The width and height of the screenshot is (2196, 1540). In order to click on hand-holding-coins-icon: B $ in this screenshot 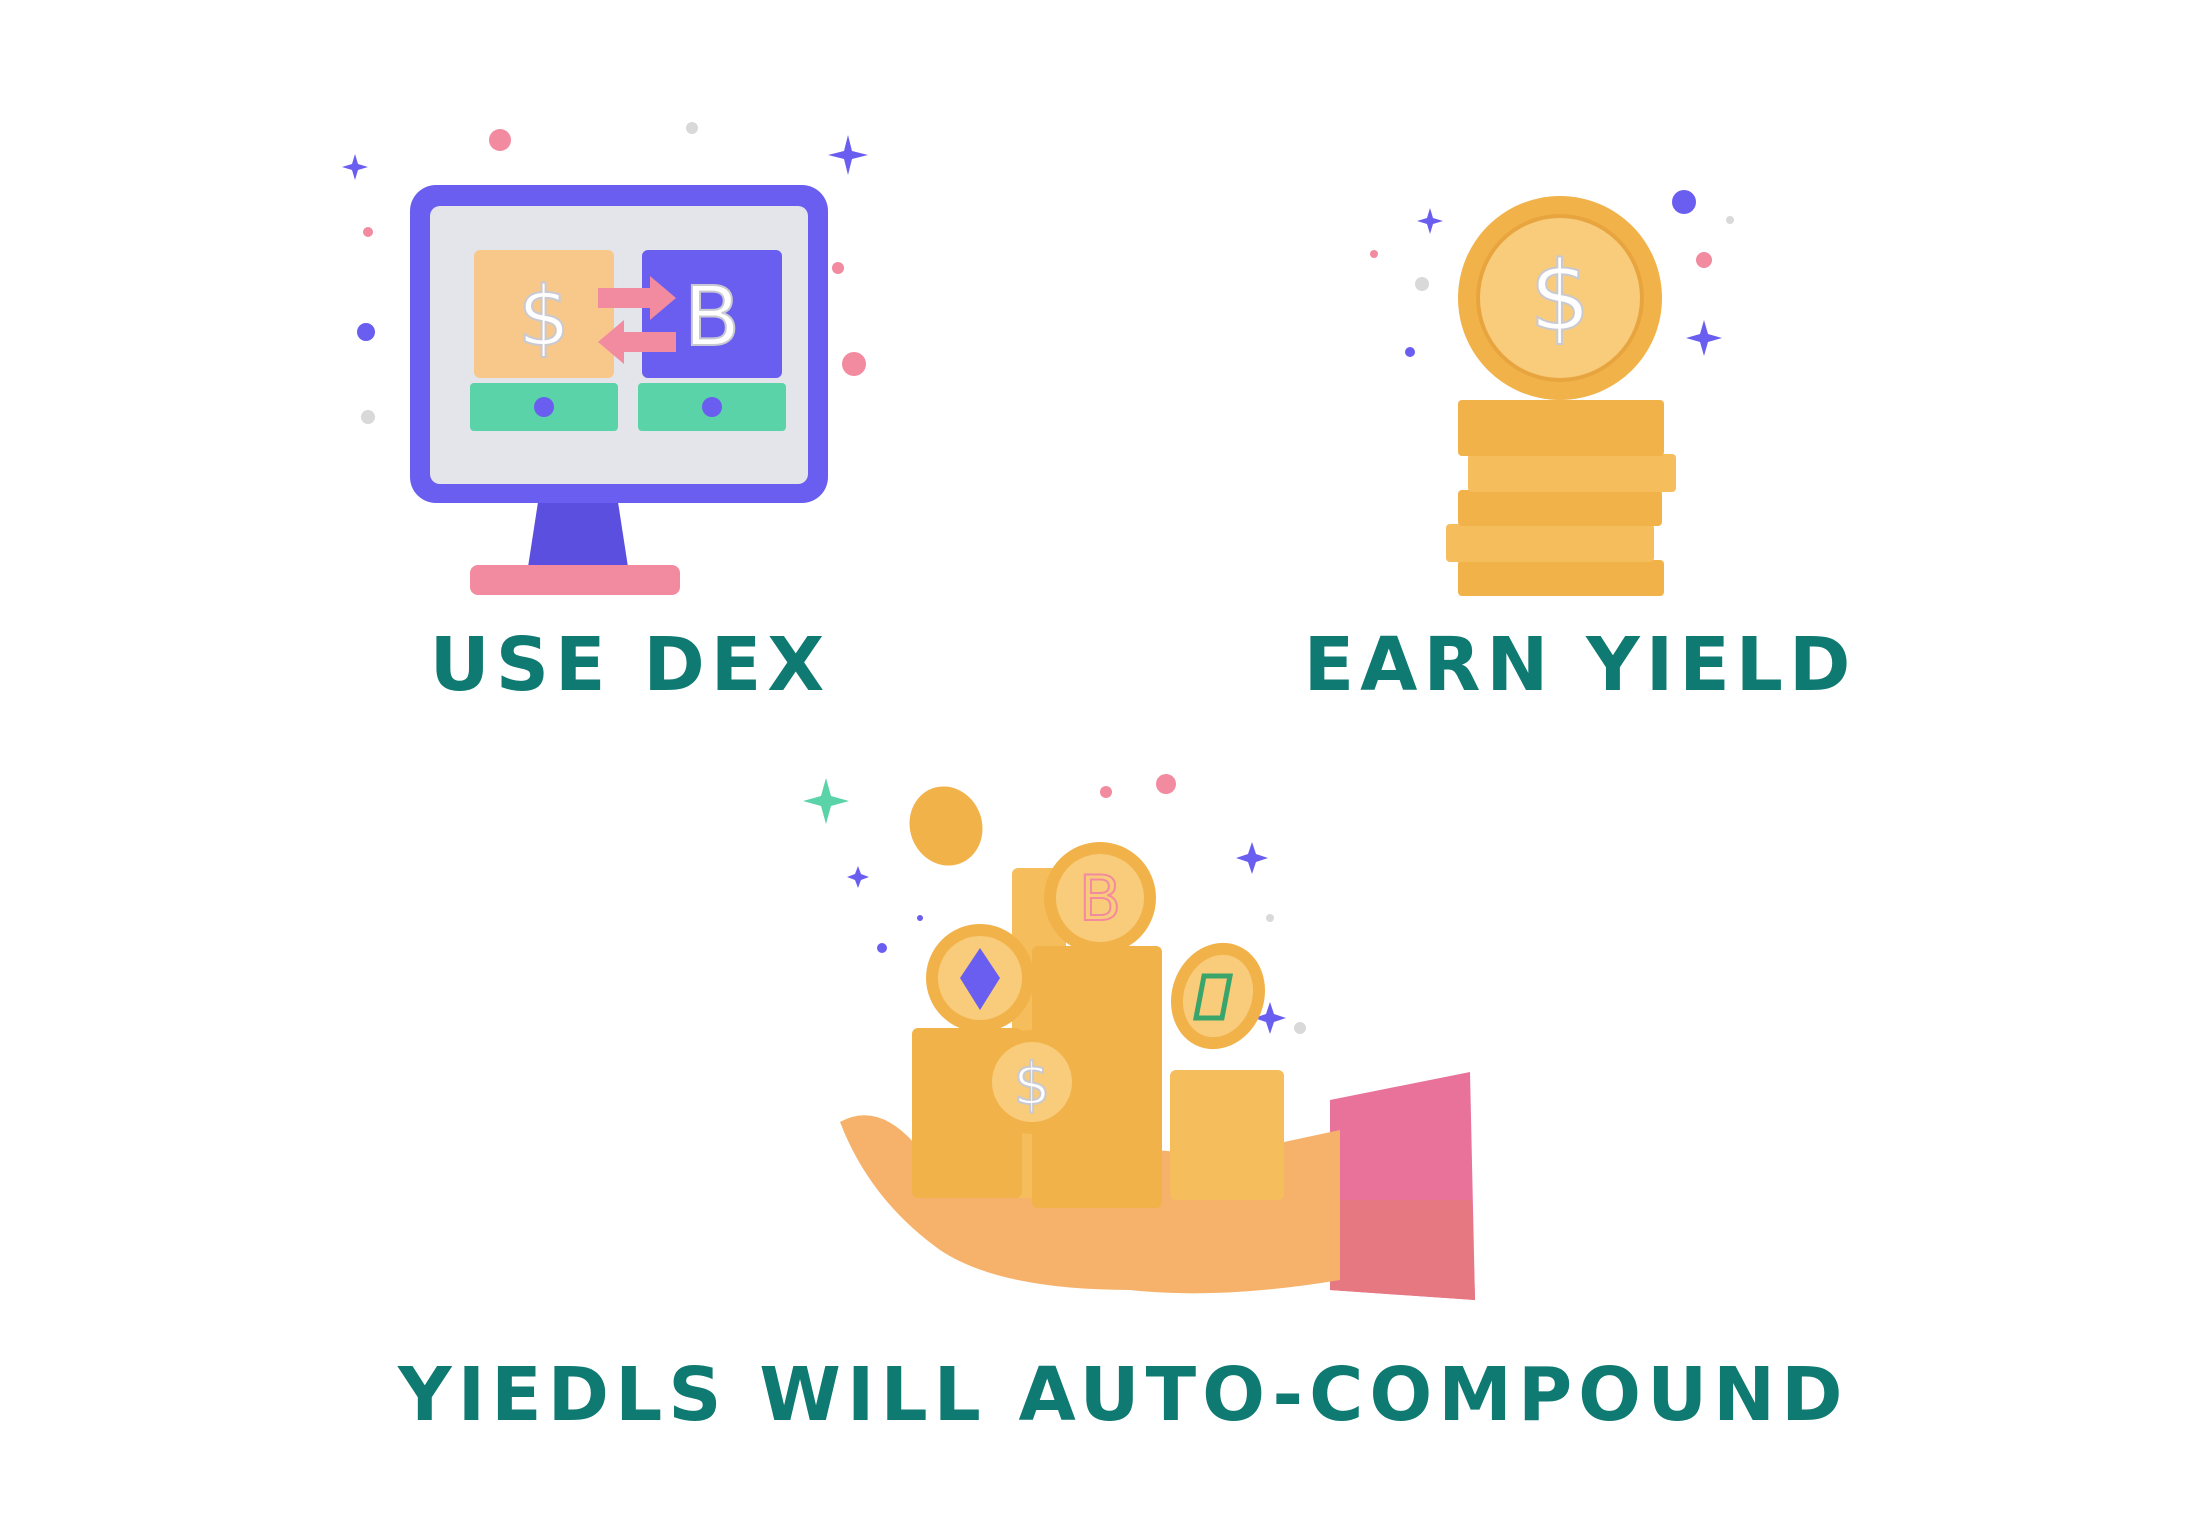, I will do `click(1139, 1037)`.